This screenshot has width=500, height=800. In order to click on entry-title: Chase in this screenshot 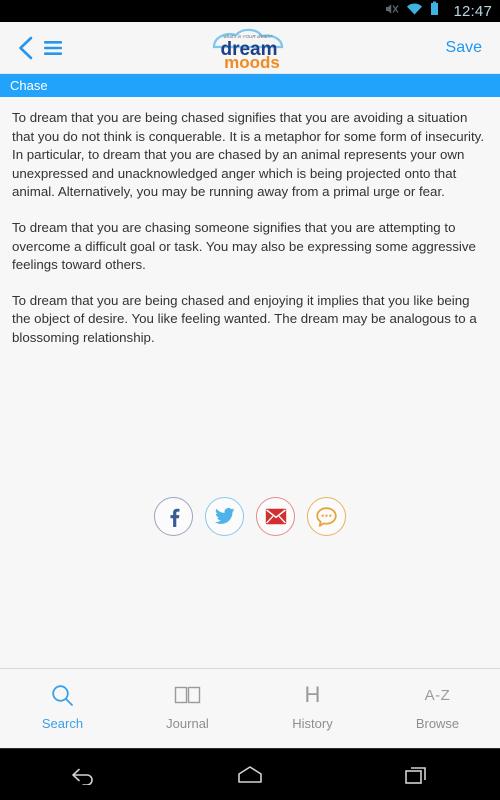, I will do `click(29, 85)`.